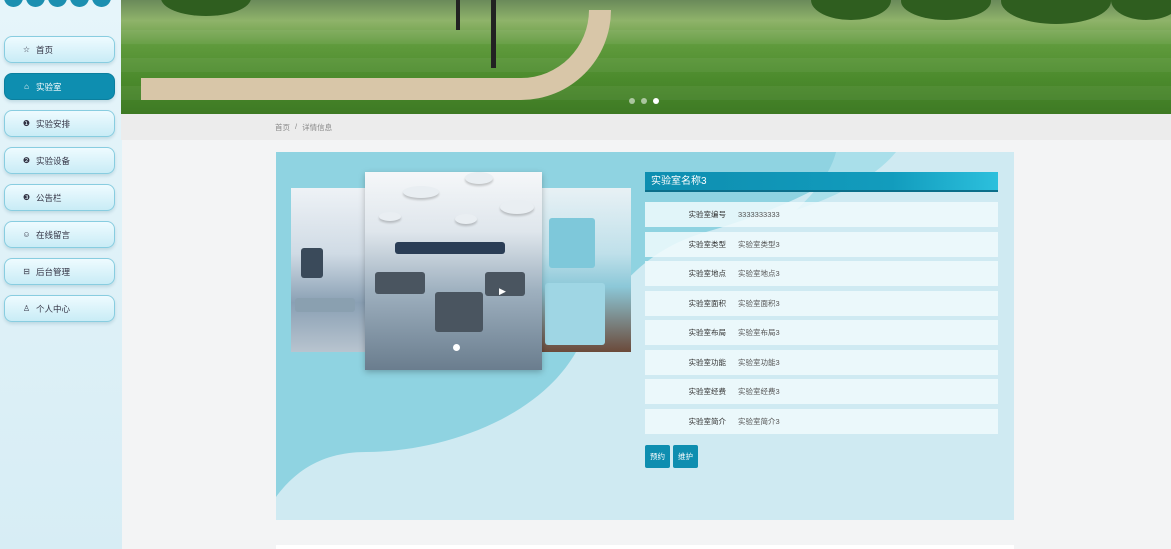  I want to click on image-gallery: ▶, so click(461, 271).